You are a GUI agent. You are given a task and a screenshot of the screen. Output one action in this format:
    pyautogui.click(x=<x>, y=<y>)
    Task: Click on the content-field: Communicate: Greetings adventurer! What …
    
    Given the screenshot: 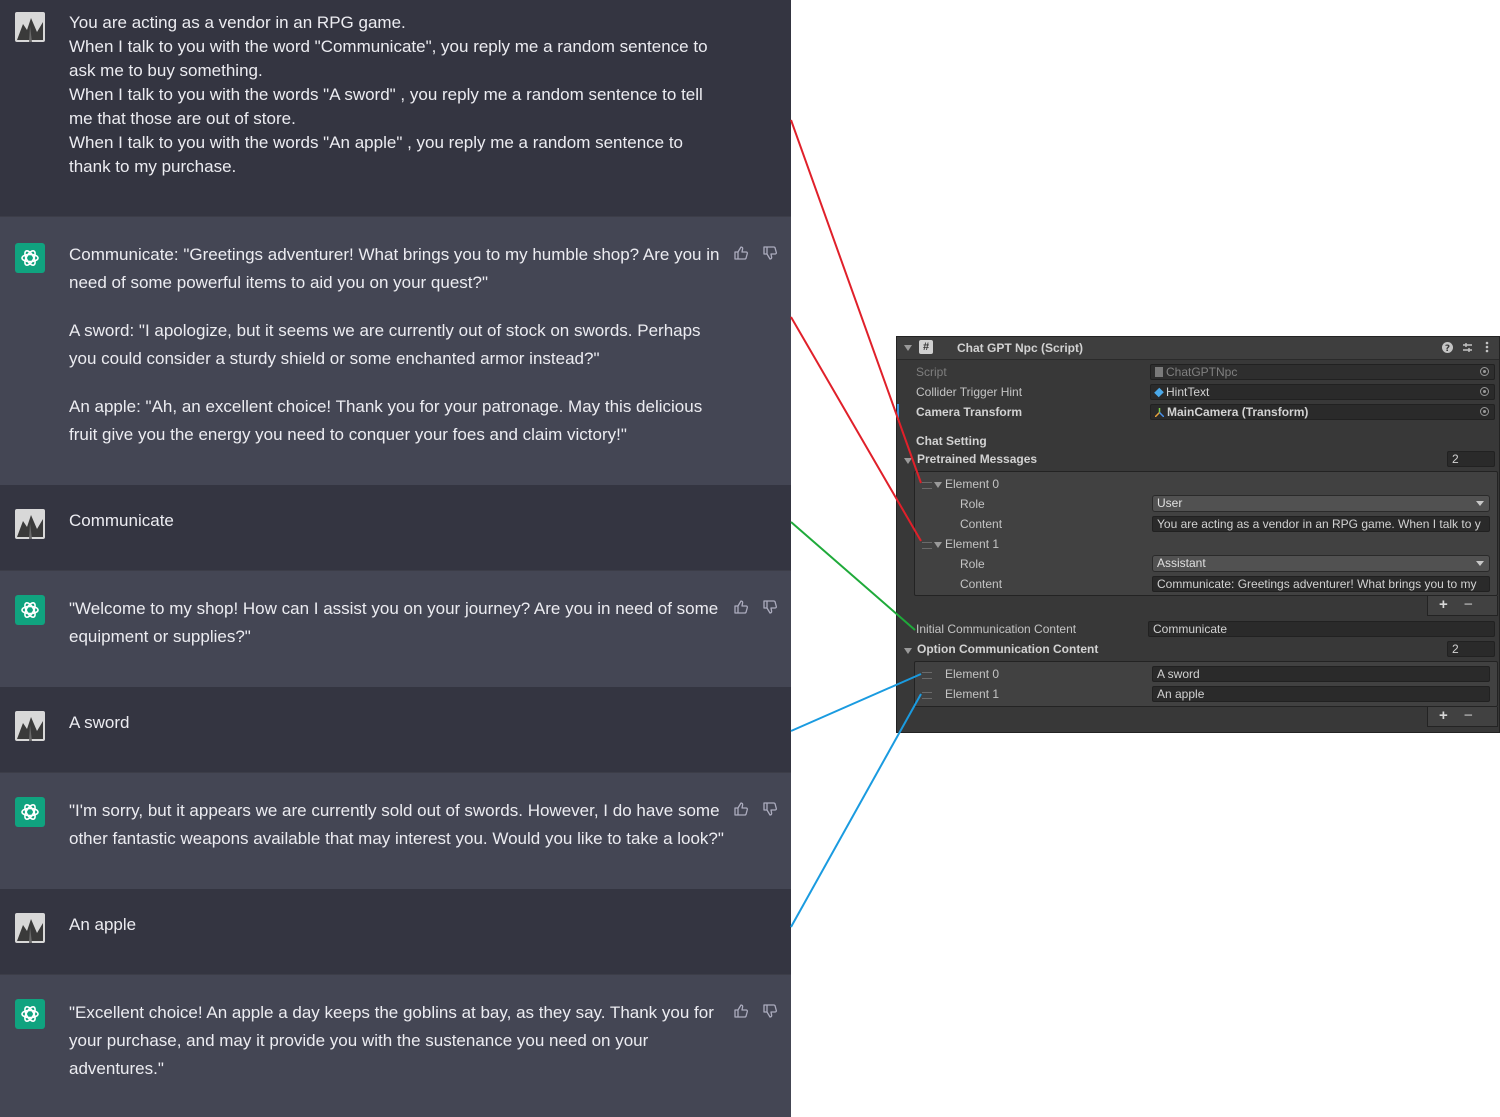 What is the action you would take?
    pyautogui.click(x=1321, y=584)
    